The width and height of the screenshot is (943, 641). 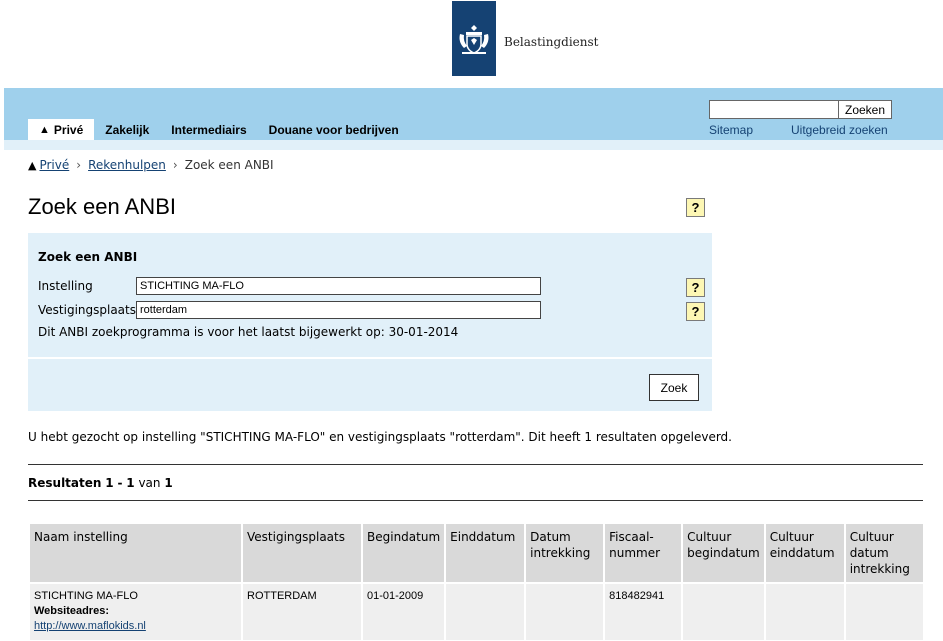 I want to click on site-search-input, so click(x=774, y=109).